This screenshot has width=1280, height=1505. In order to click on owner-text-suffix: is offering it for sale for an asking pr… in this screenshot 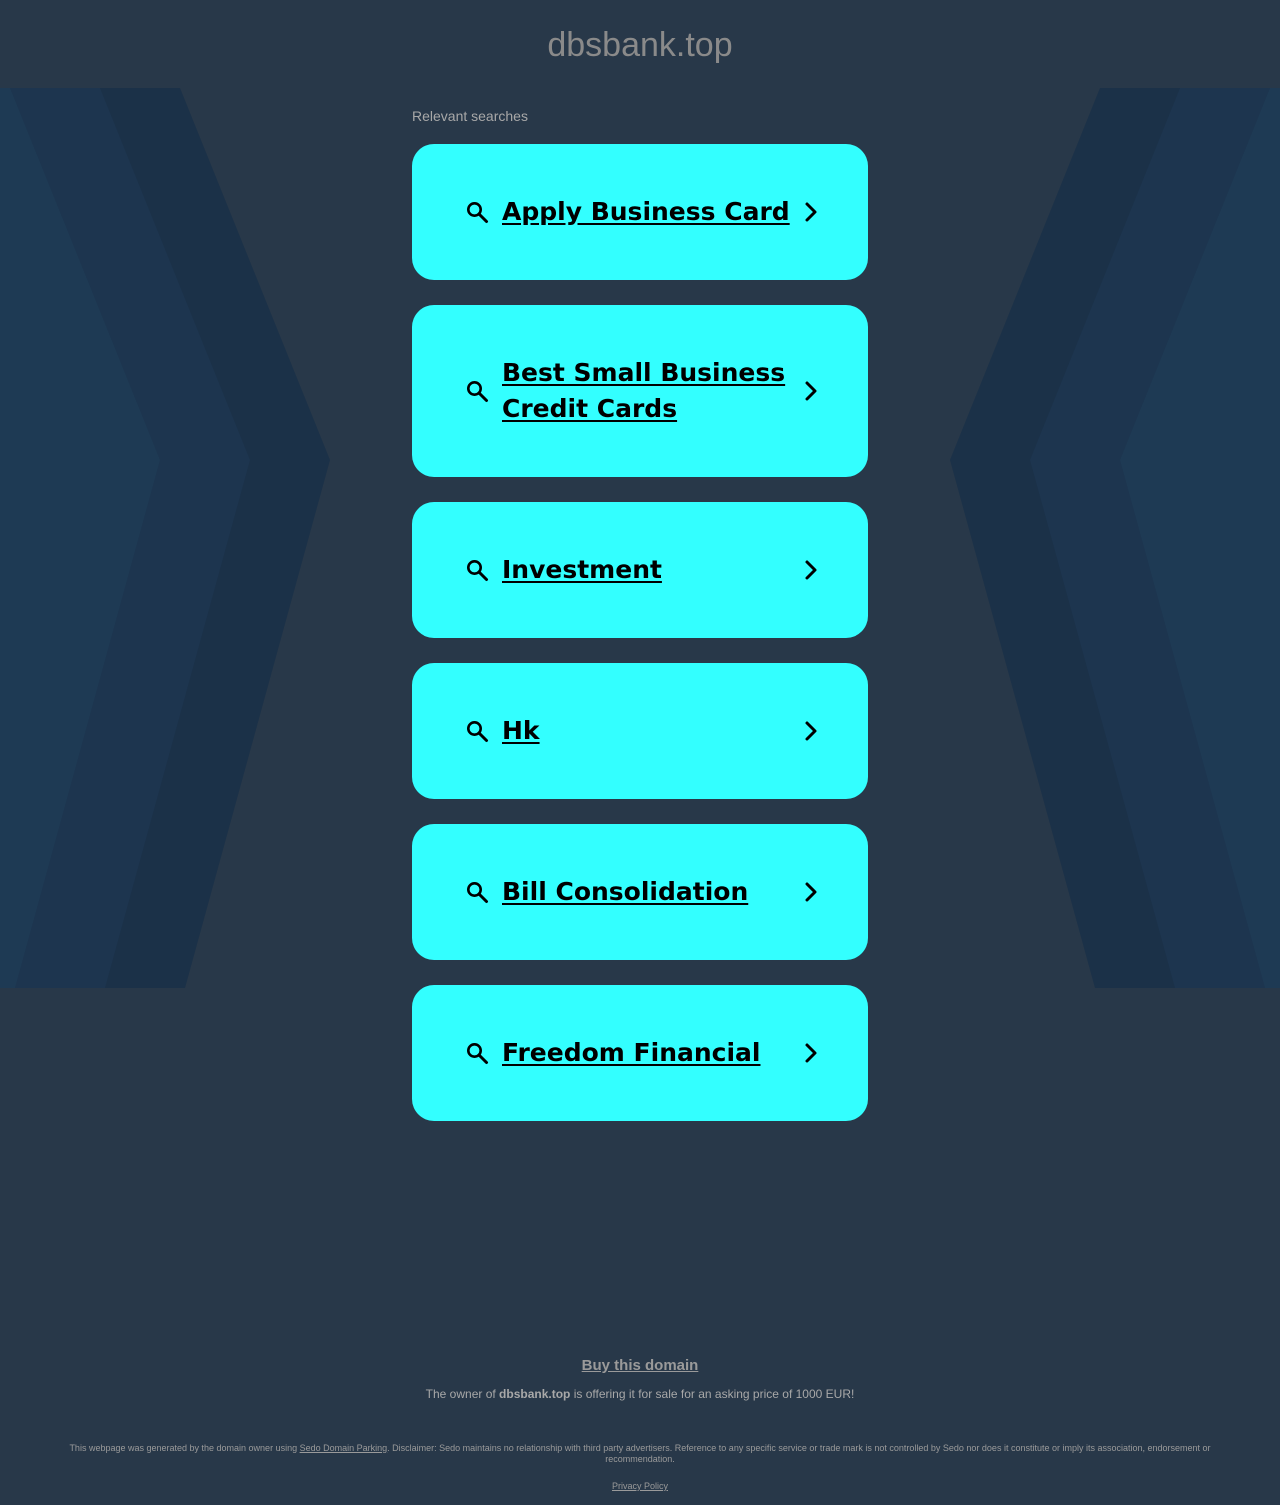, I will do `click(712, 1394)`.